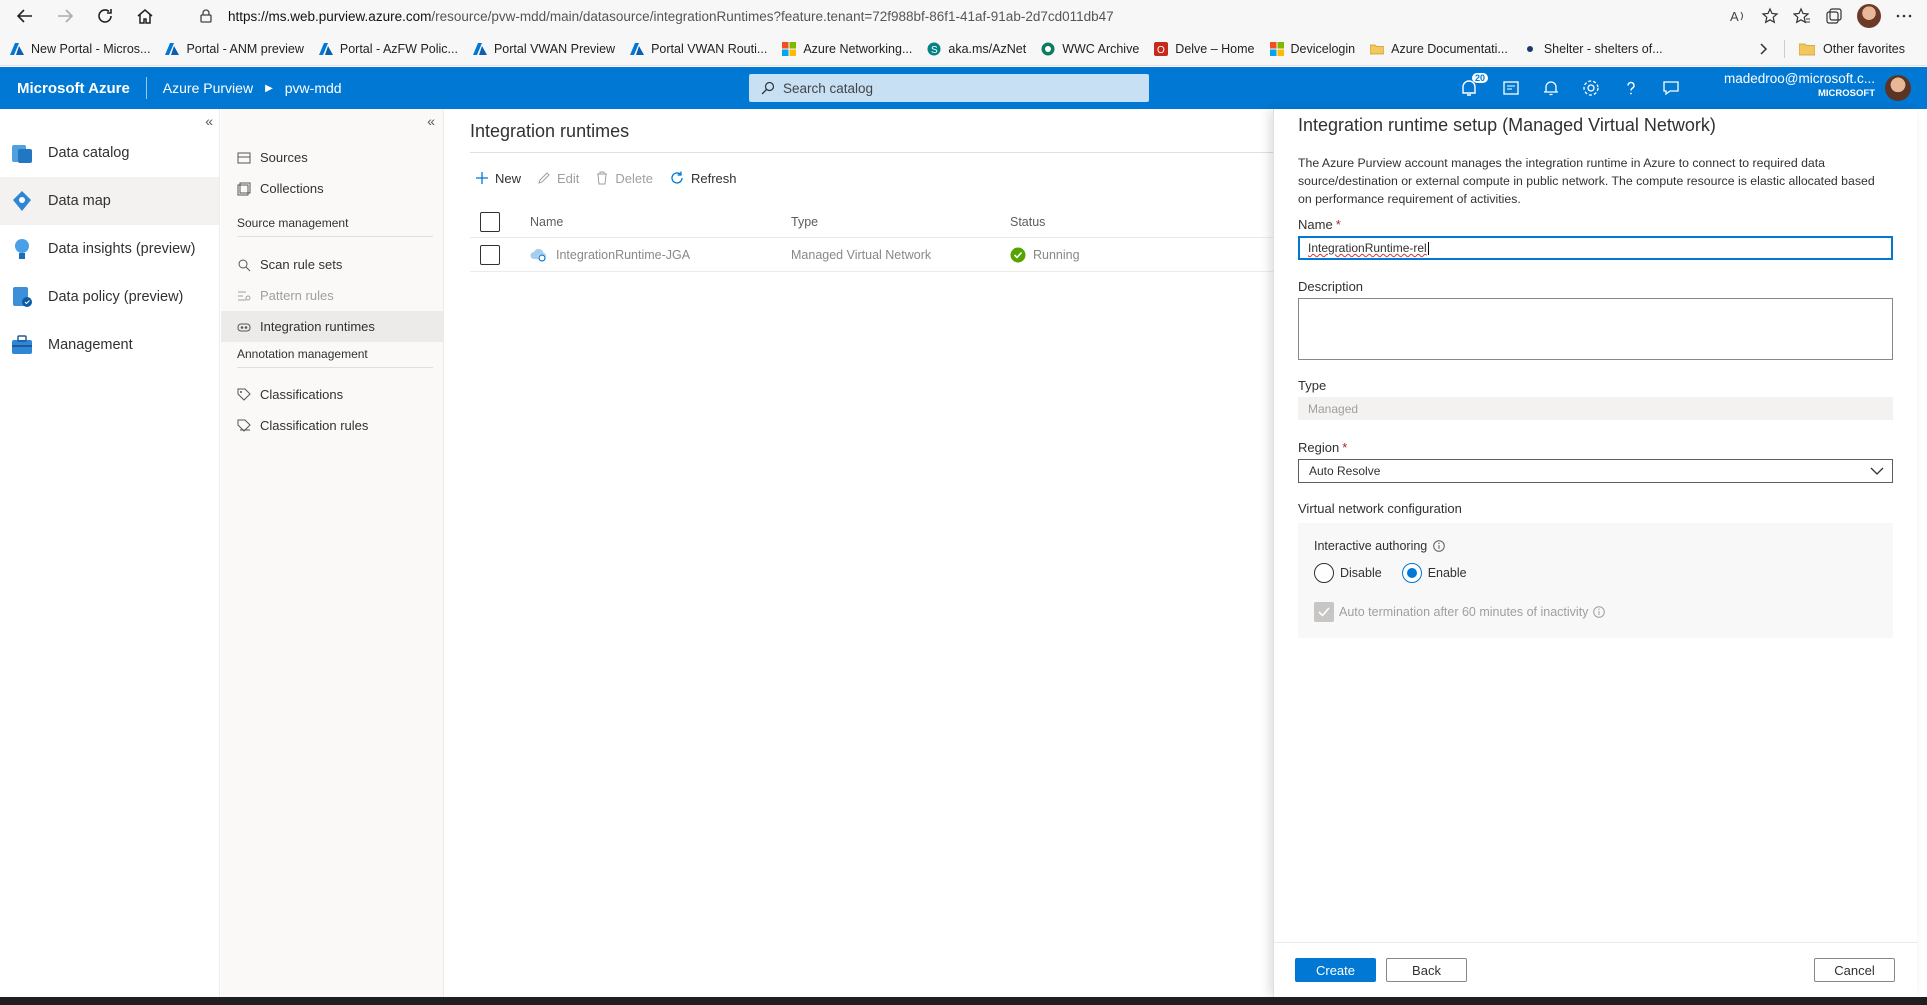 The height and width of the screenshot is (1005, 1927). I want to click on annotation-management-heading: Annotation management, so click(335, 357).